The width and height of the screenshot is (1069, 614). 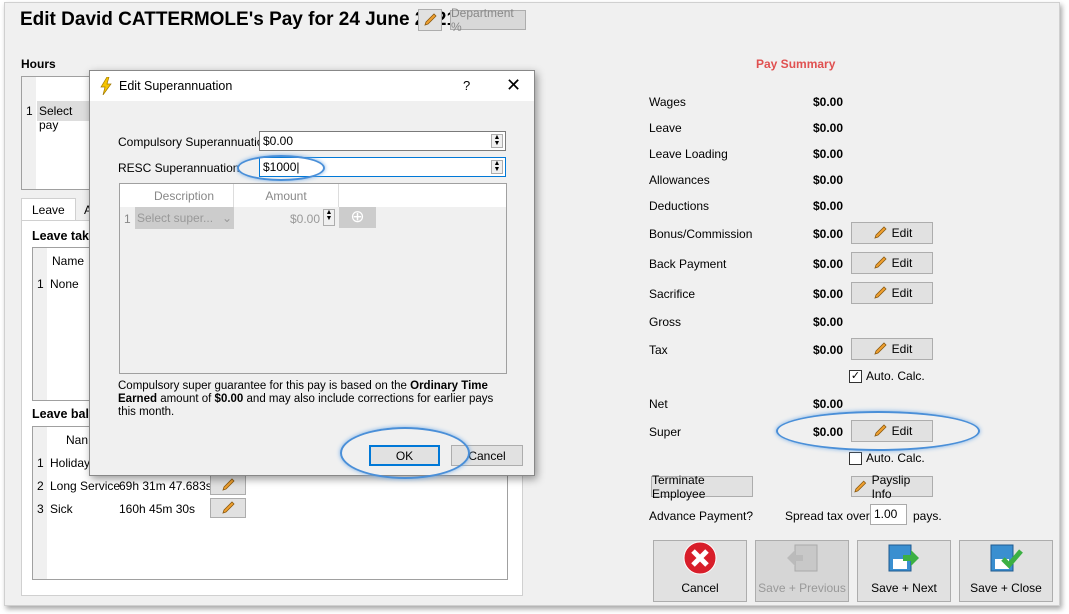 I want to click on pay-summary-title: Pay Summary, so click(x=796, y=64).